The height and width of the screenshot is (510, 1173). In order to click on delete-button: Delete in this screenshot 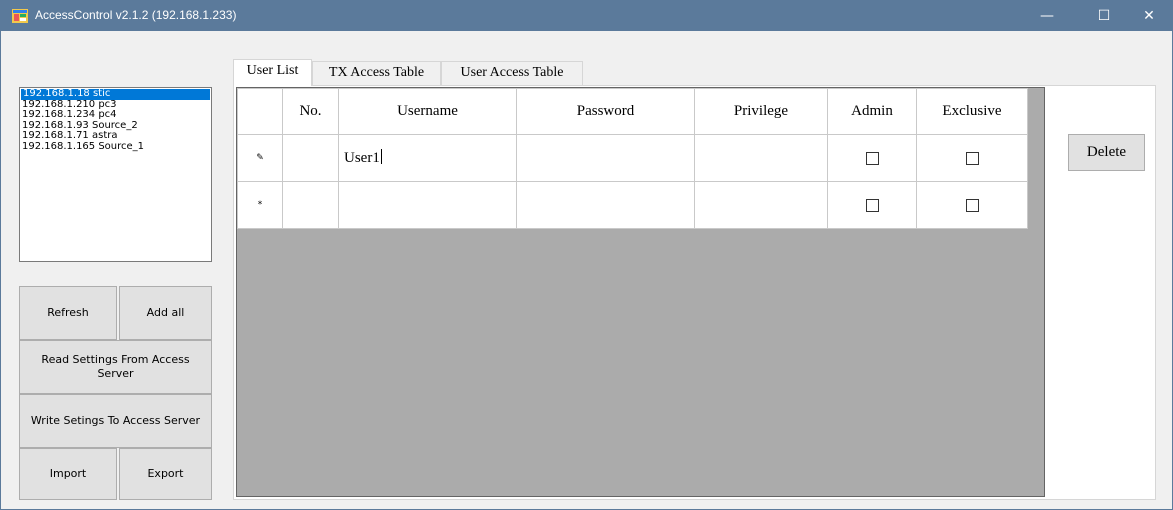, I will do `click(1106, 152)`.